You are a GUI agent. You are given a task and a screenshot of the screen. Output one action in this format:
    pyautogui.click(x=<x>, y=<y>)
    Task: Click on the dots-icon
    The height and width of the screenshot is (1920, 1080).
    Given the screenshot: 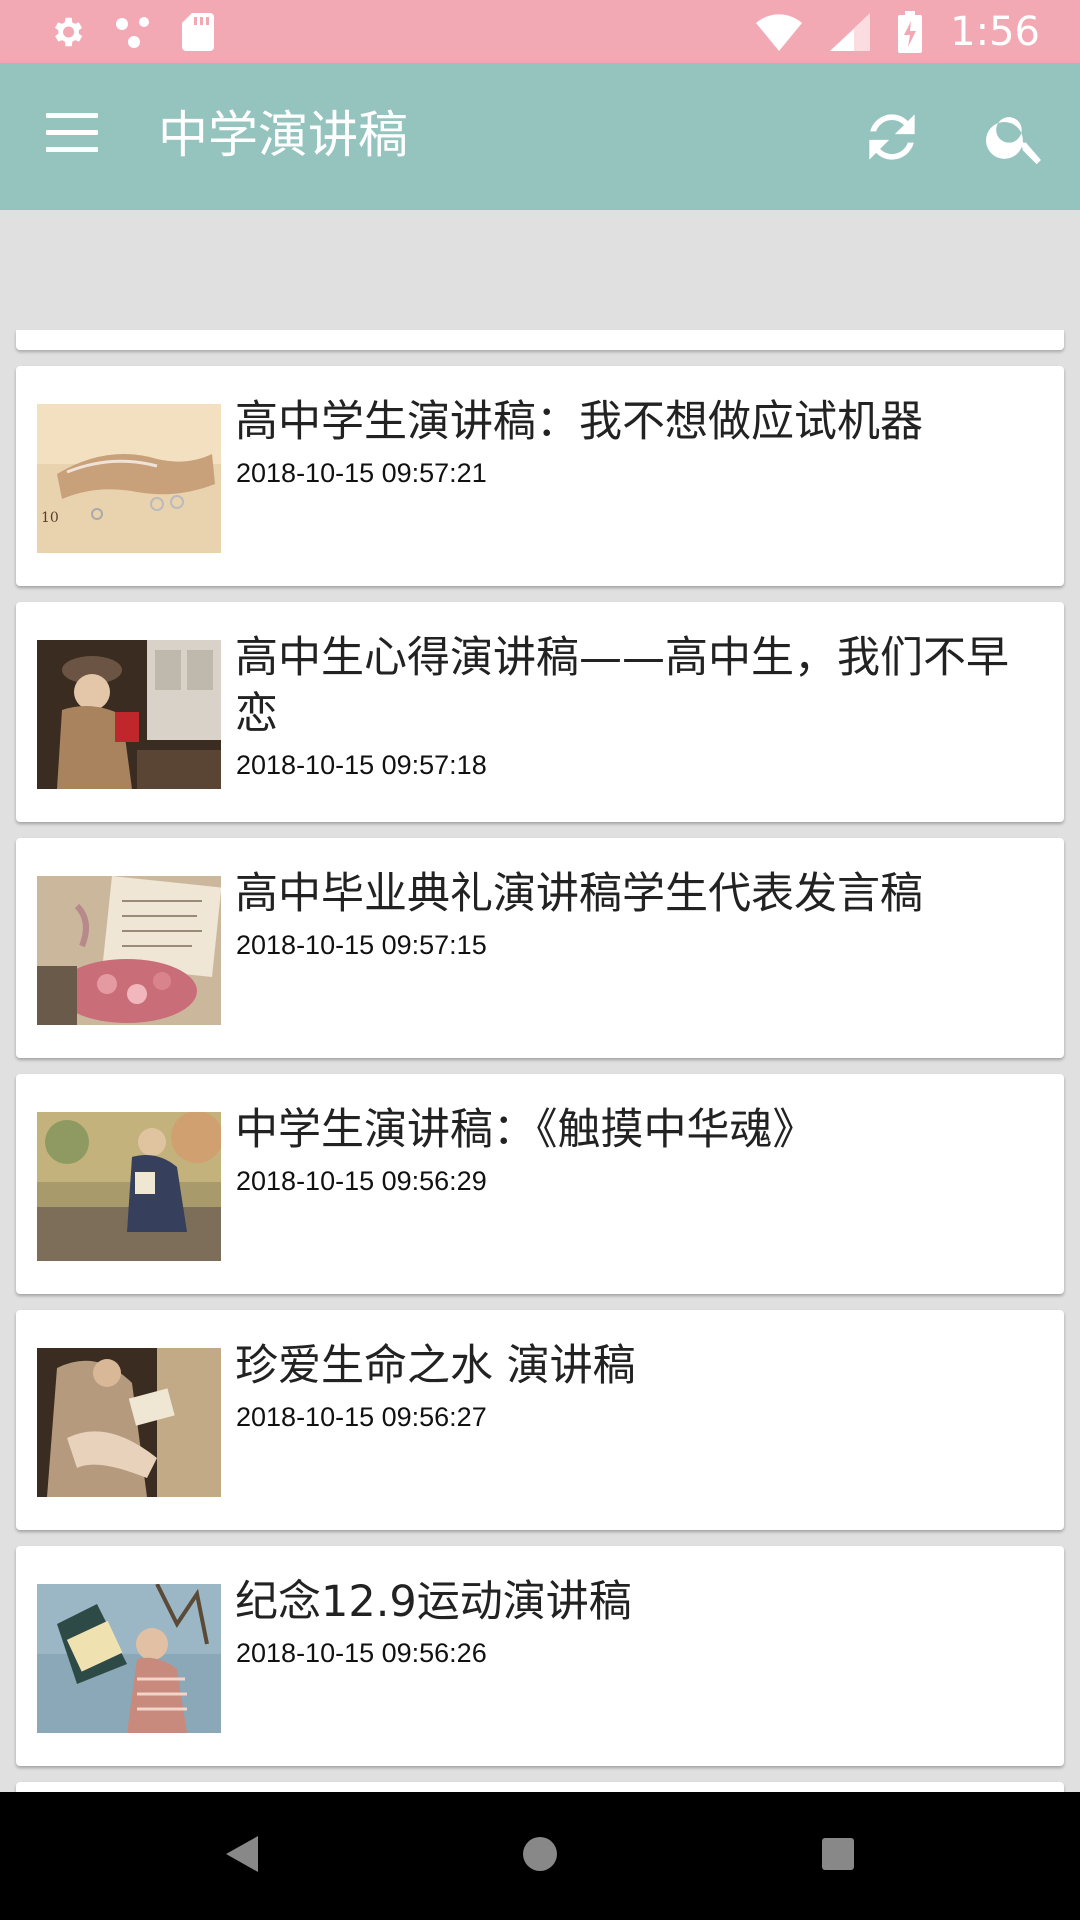 What is the action you would take?
    pyautogui.click(x=132, y=32)
    